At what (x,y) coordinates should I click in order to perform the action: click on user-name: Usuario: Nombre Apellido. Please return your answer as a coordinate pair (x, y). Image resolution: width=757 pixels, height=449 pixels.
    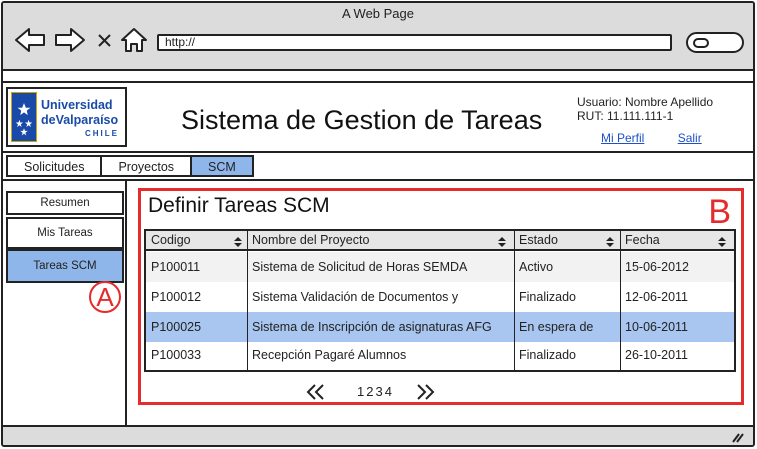
    Looking at the image, I should click on (645, 102).